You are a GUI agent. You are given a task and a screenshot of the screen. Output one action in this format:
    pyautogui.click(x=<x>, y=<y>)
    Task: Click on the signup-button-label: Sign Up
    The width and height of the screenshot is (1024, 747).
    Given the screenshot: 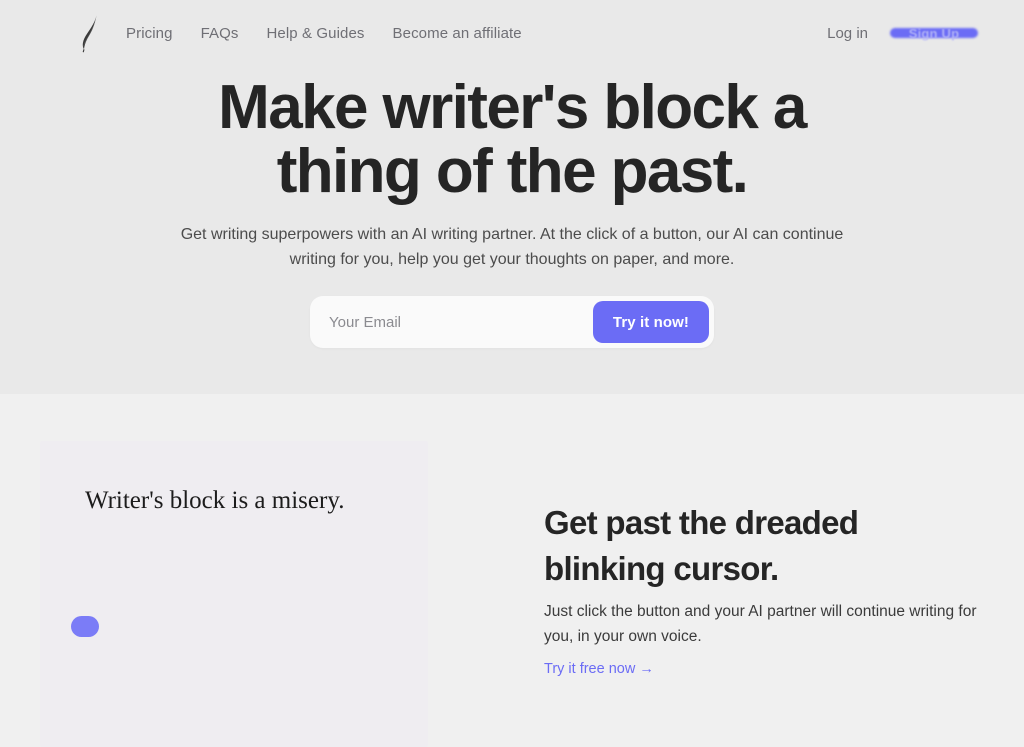 What is the action you would take?
    pyautogui.click(x=934, y=33)
    